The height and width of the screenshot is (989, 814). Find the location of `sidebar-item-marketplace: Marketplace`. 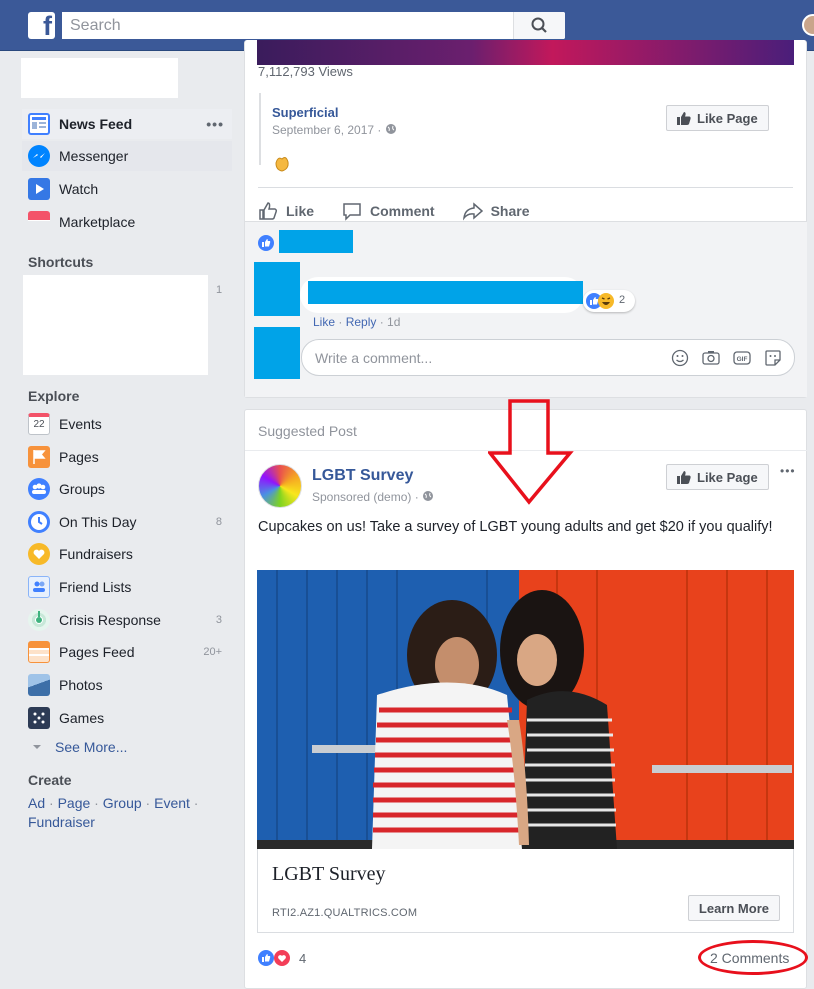

sidebar-item-marketplace: Marketplace is located at coordinates (127, 222).